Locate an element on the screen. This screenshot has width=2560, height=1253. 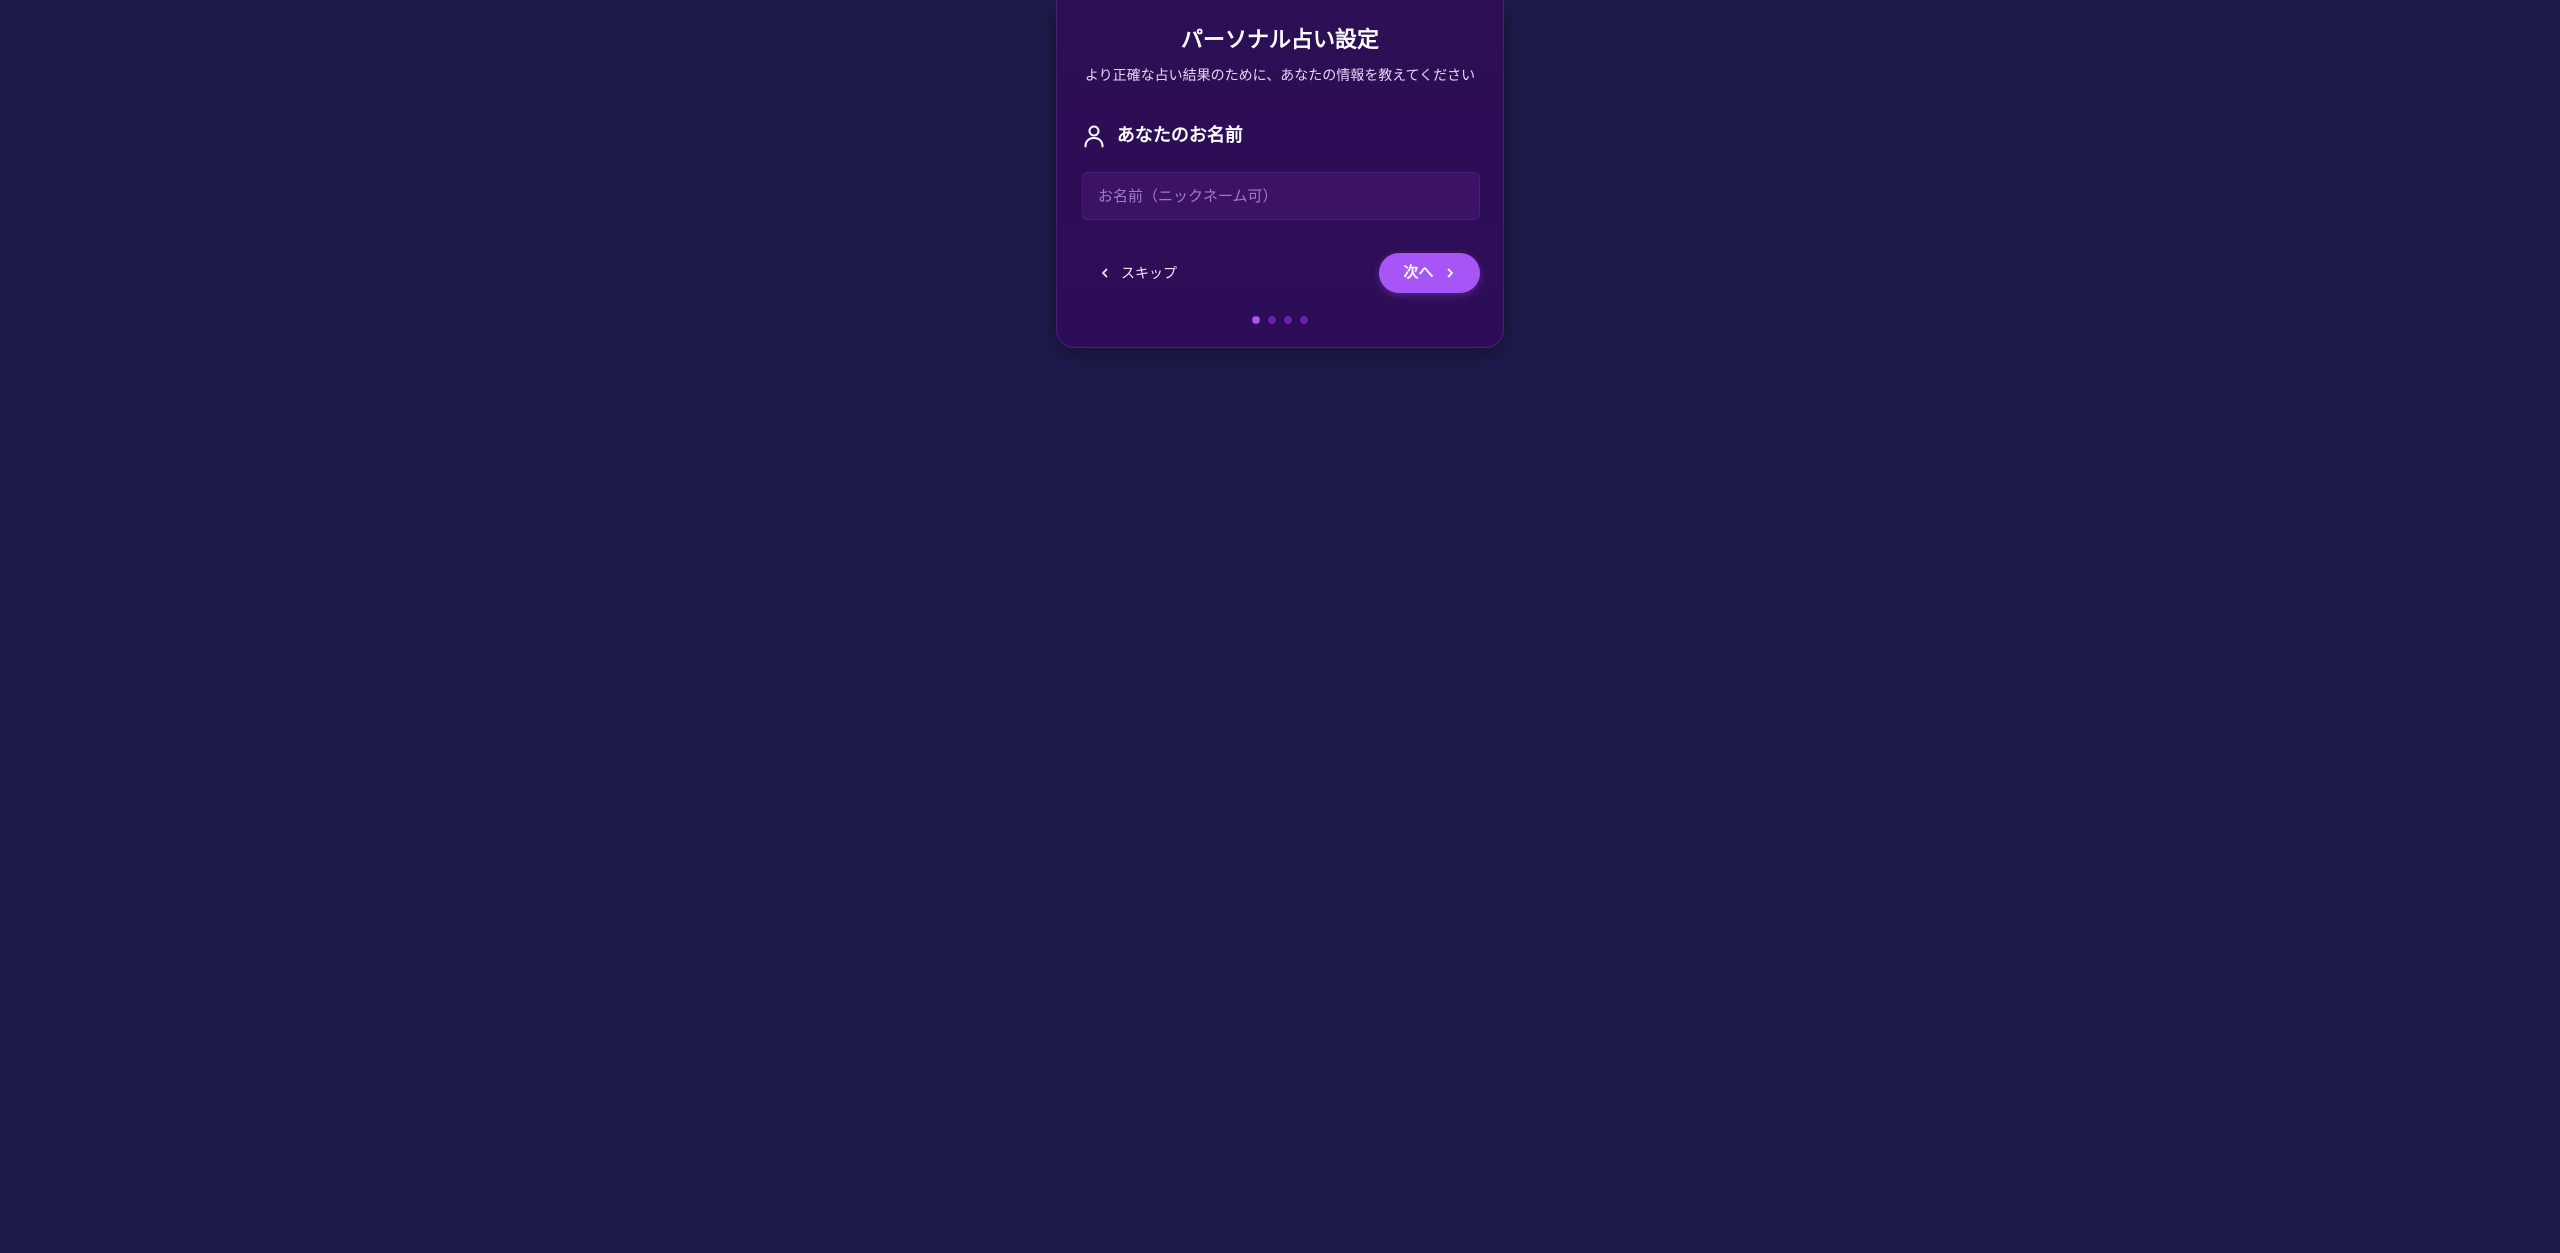
skip-label: スキップ is located at coordinates (1149, 273).